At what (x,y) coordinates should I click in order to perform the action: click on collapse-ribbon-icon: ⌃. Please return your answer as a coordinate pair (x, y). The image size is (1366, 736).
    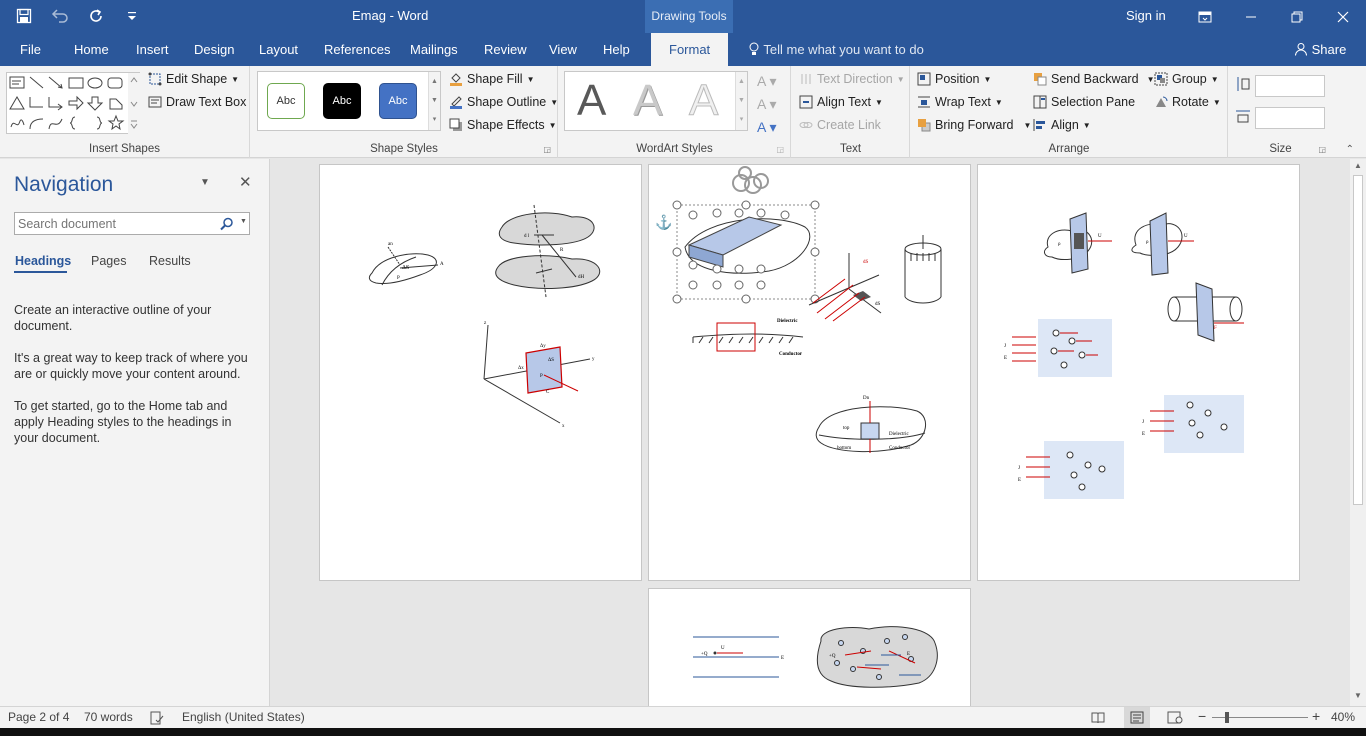
    Looking at the image, I should click on (1350, 149).